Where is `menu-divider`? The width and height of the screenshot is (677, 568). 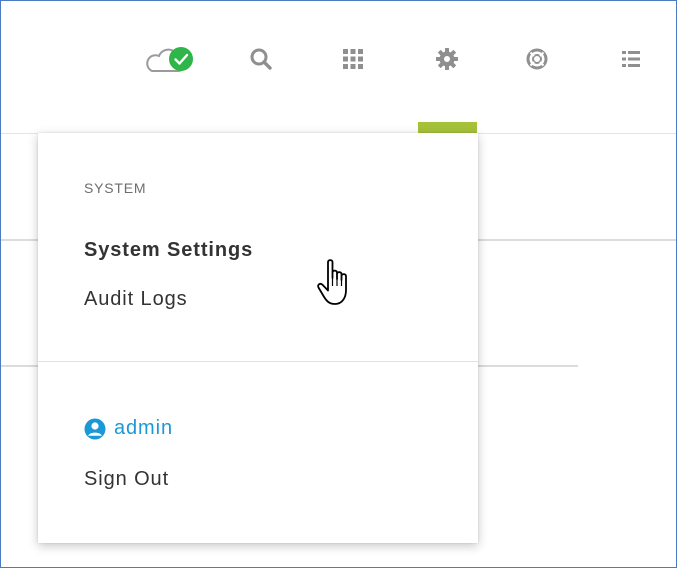
menu-divider is located at coordinates (258, 361).